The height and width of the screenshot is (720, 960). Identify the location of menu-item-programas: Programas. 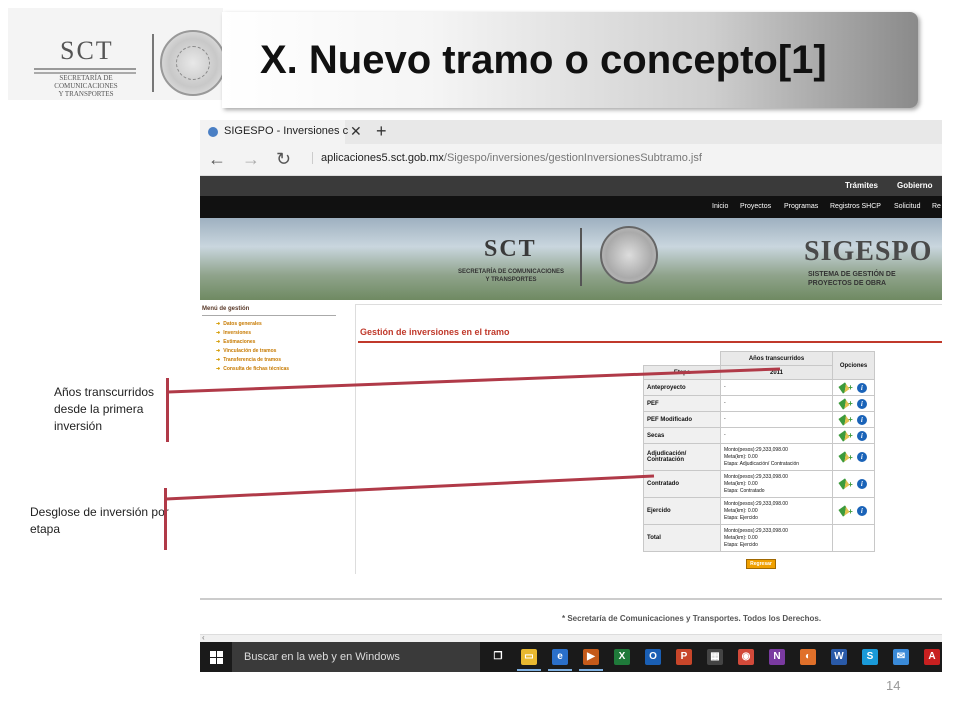
(801, 206).